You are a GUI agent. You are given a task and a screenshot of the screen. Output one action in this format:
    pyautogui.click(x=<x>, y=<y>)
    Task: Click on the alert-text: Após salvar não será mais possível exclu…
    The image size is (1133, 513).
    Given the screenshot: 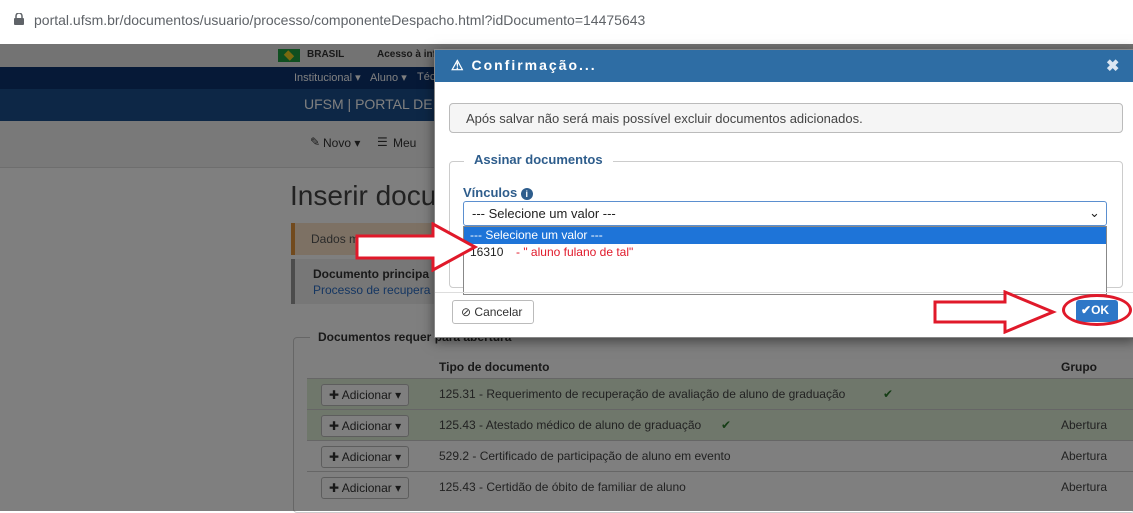 What is the action you would take?
    pyautogui.click(x=664, y=118)
    